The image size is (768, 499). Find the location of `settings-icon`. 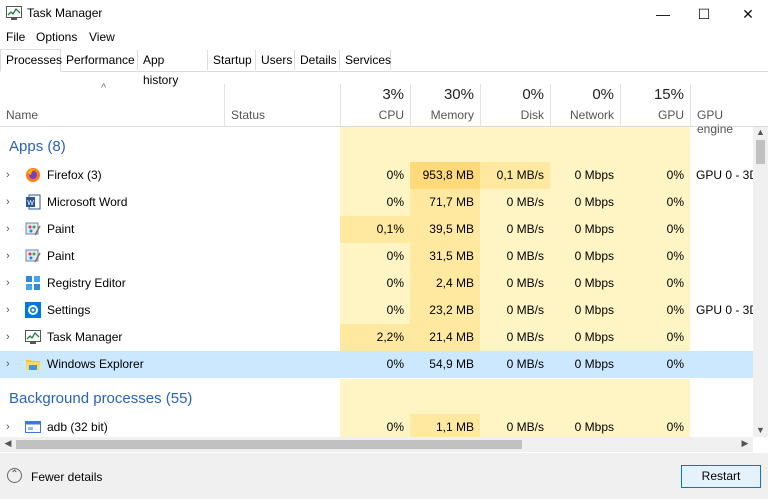

settings-icon is located at coordinates (33, 310).